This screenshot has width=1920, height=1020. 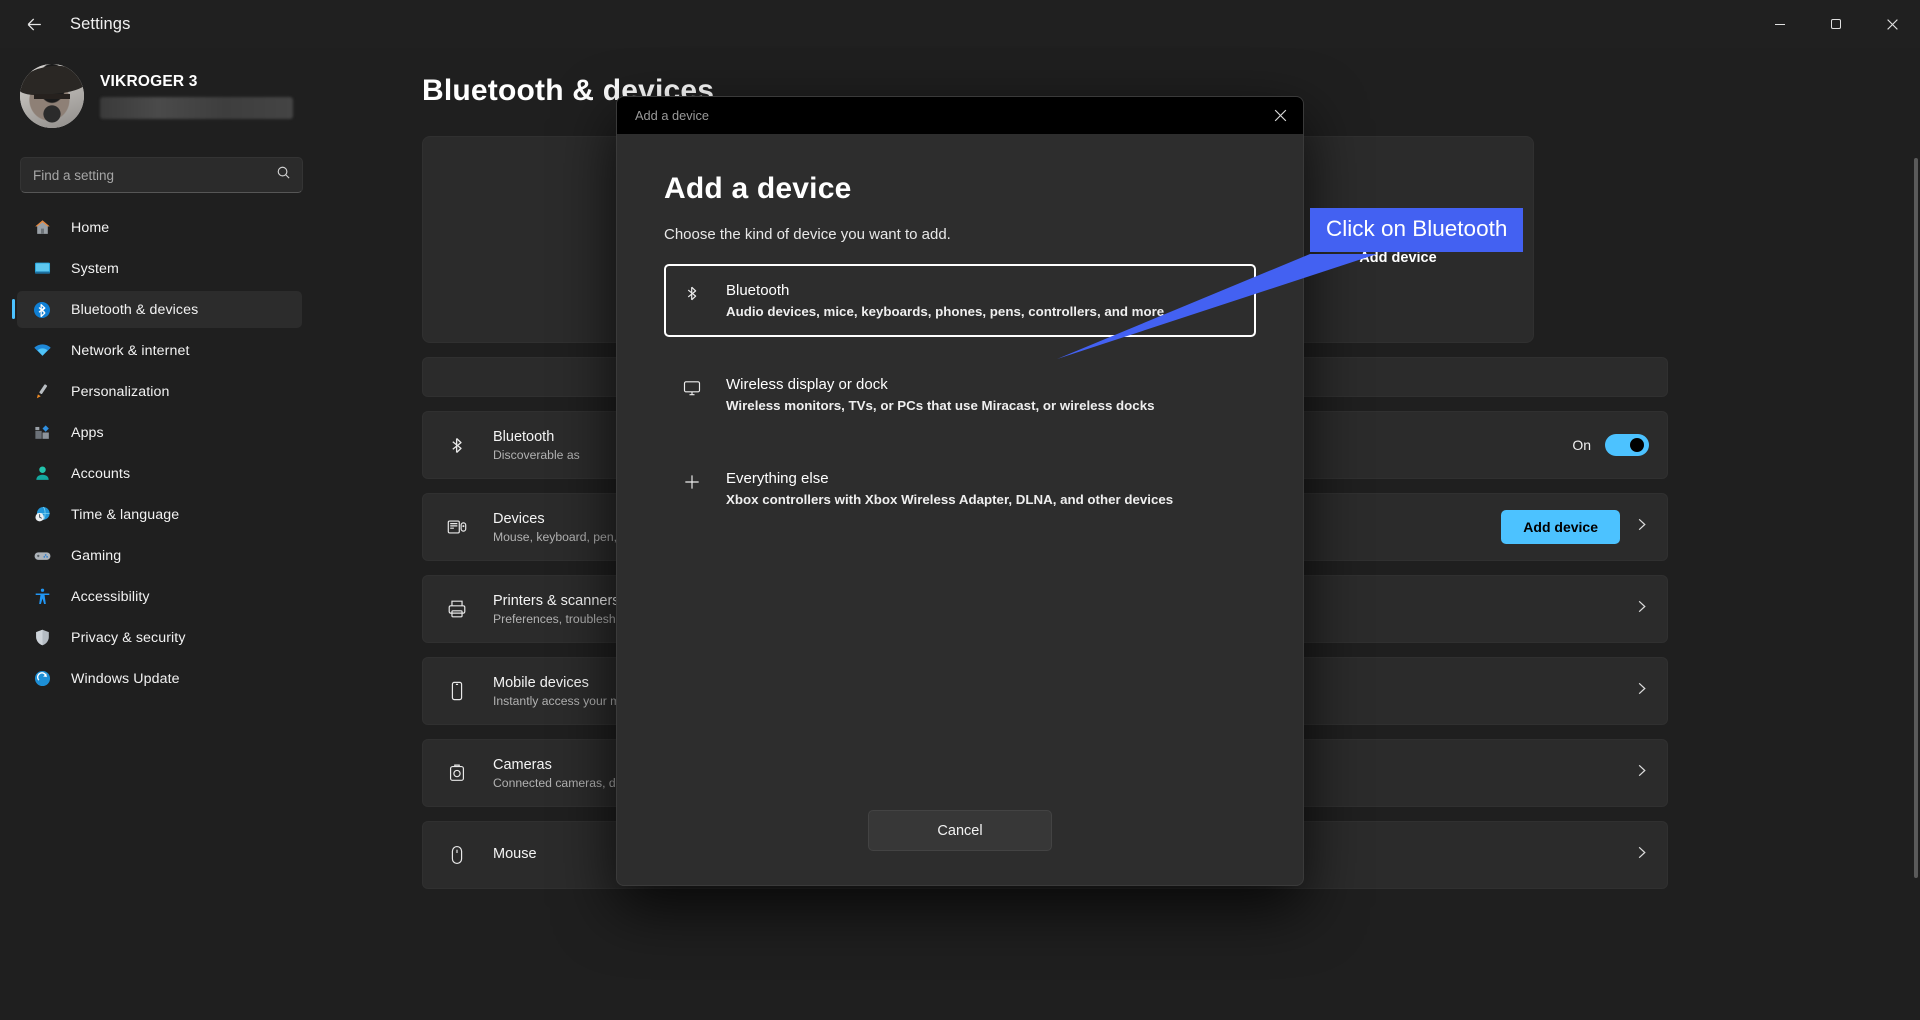 What do you see at coordinates (42, 597) in the screenshot?
I see `accessibility-icon` at bounding box center [42, 597].